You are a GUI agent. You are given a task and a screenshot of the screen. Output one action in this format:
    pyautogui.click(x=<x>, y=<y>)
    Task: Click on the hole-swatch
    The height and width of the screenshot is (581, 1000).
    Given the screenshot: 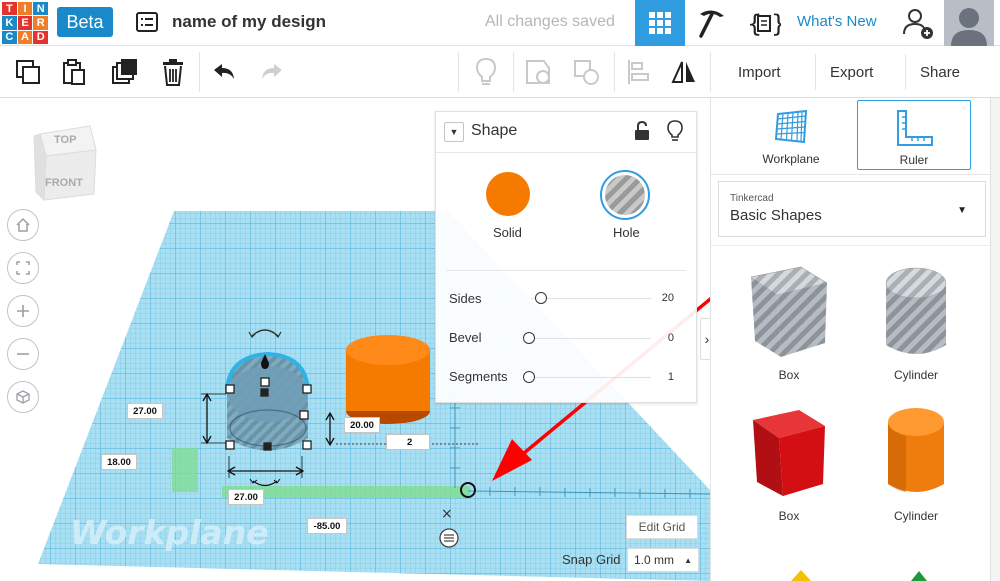 What is the action you would take?
    pyautogui.click(x=625, y=195)
    